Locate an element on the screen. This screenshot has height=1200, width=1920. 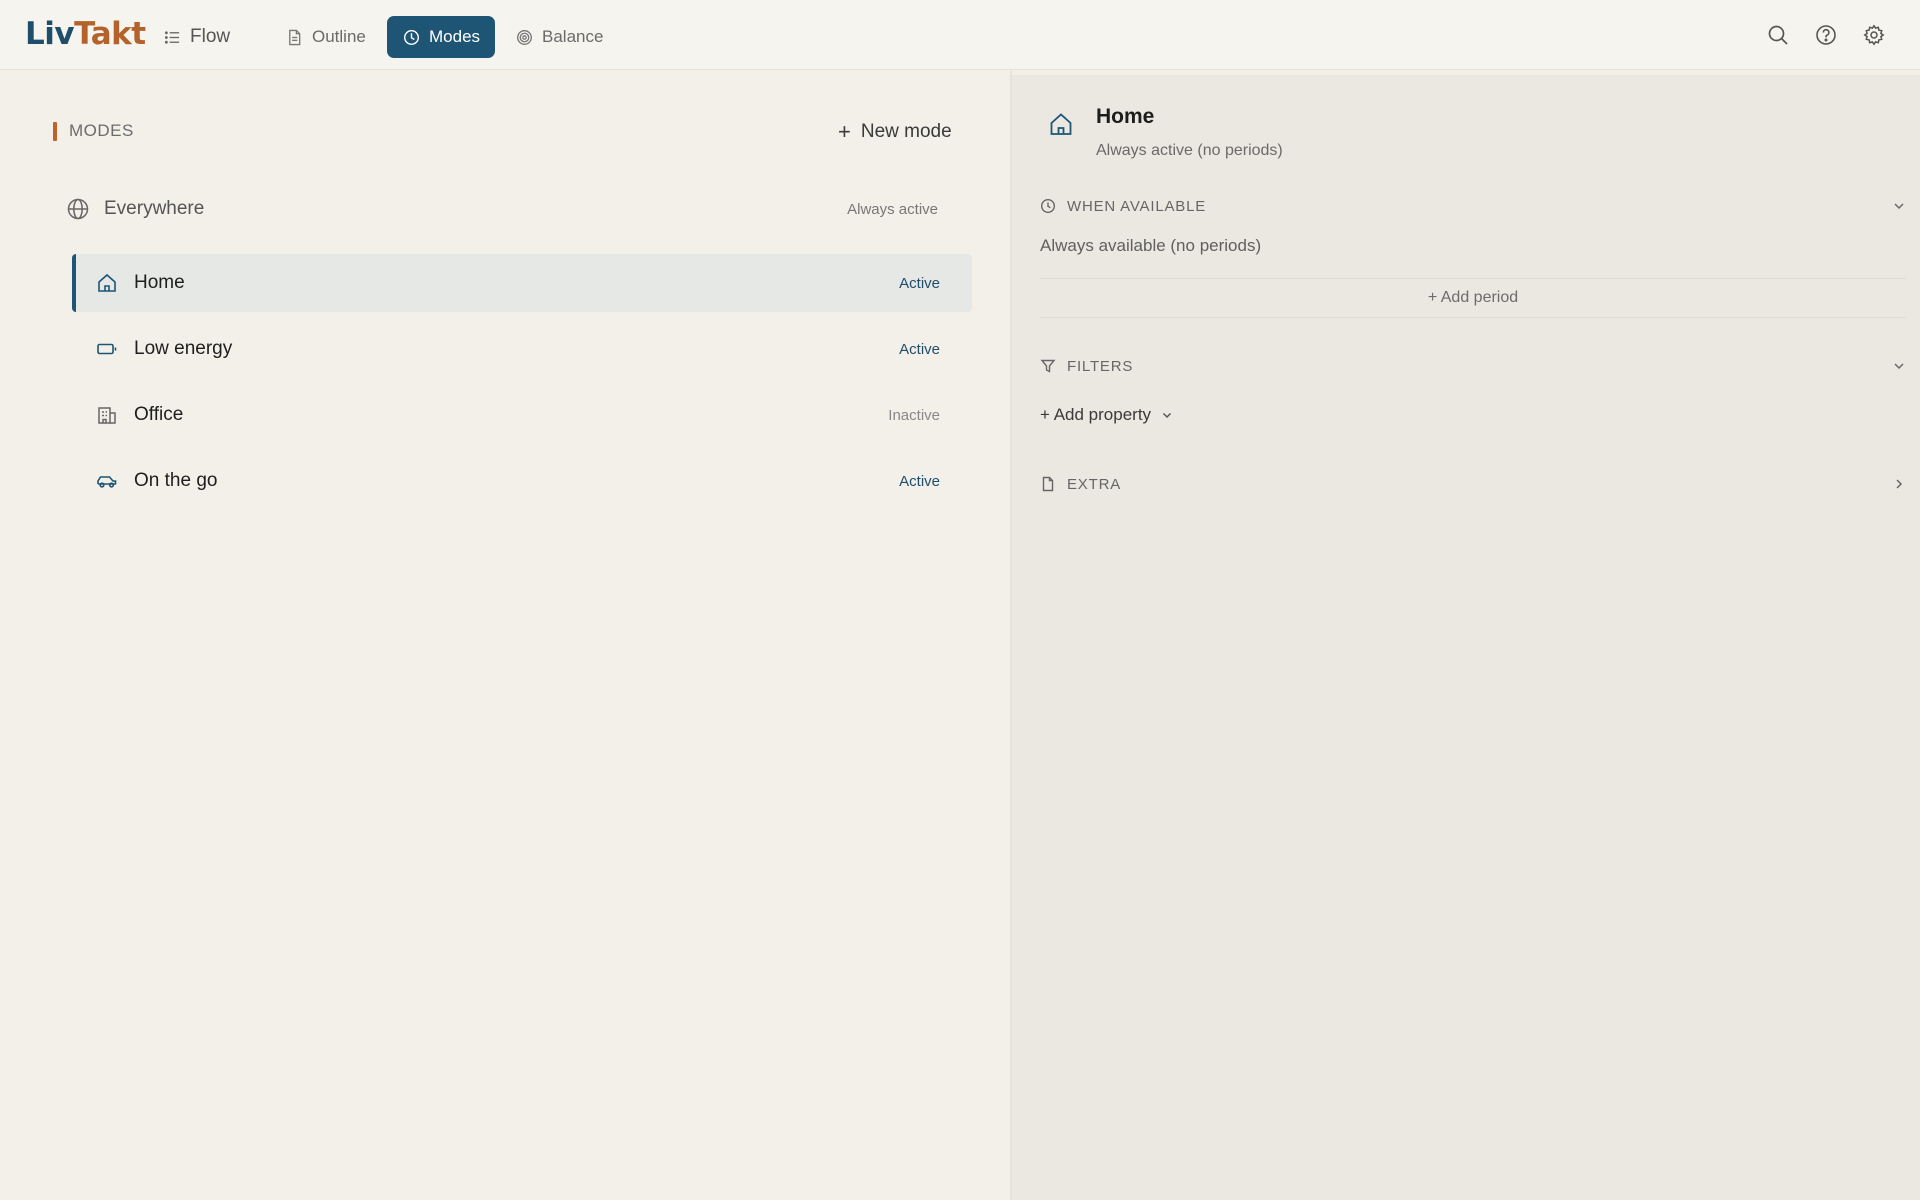
tab-modes: Modes is located at coordinates (441, 37).